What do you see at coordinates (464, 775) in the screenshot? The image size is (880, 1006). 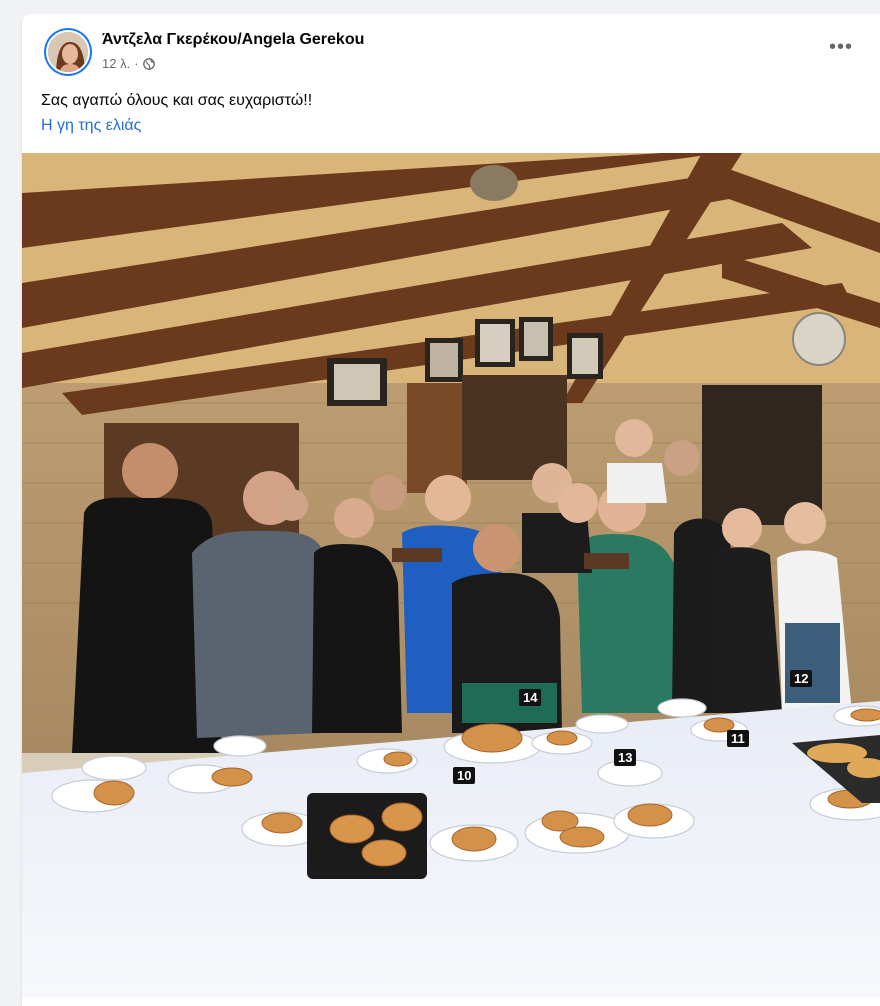 I see `table-number-tag: 10` at bounding box center [464, 775].